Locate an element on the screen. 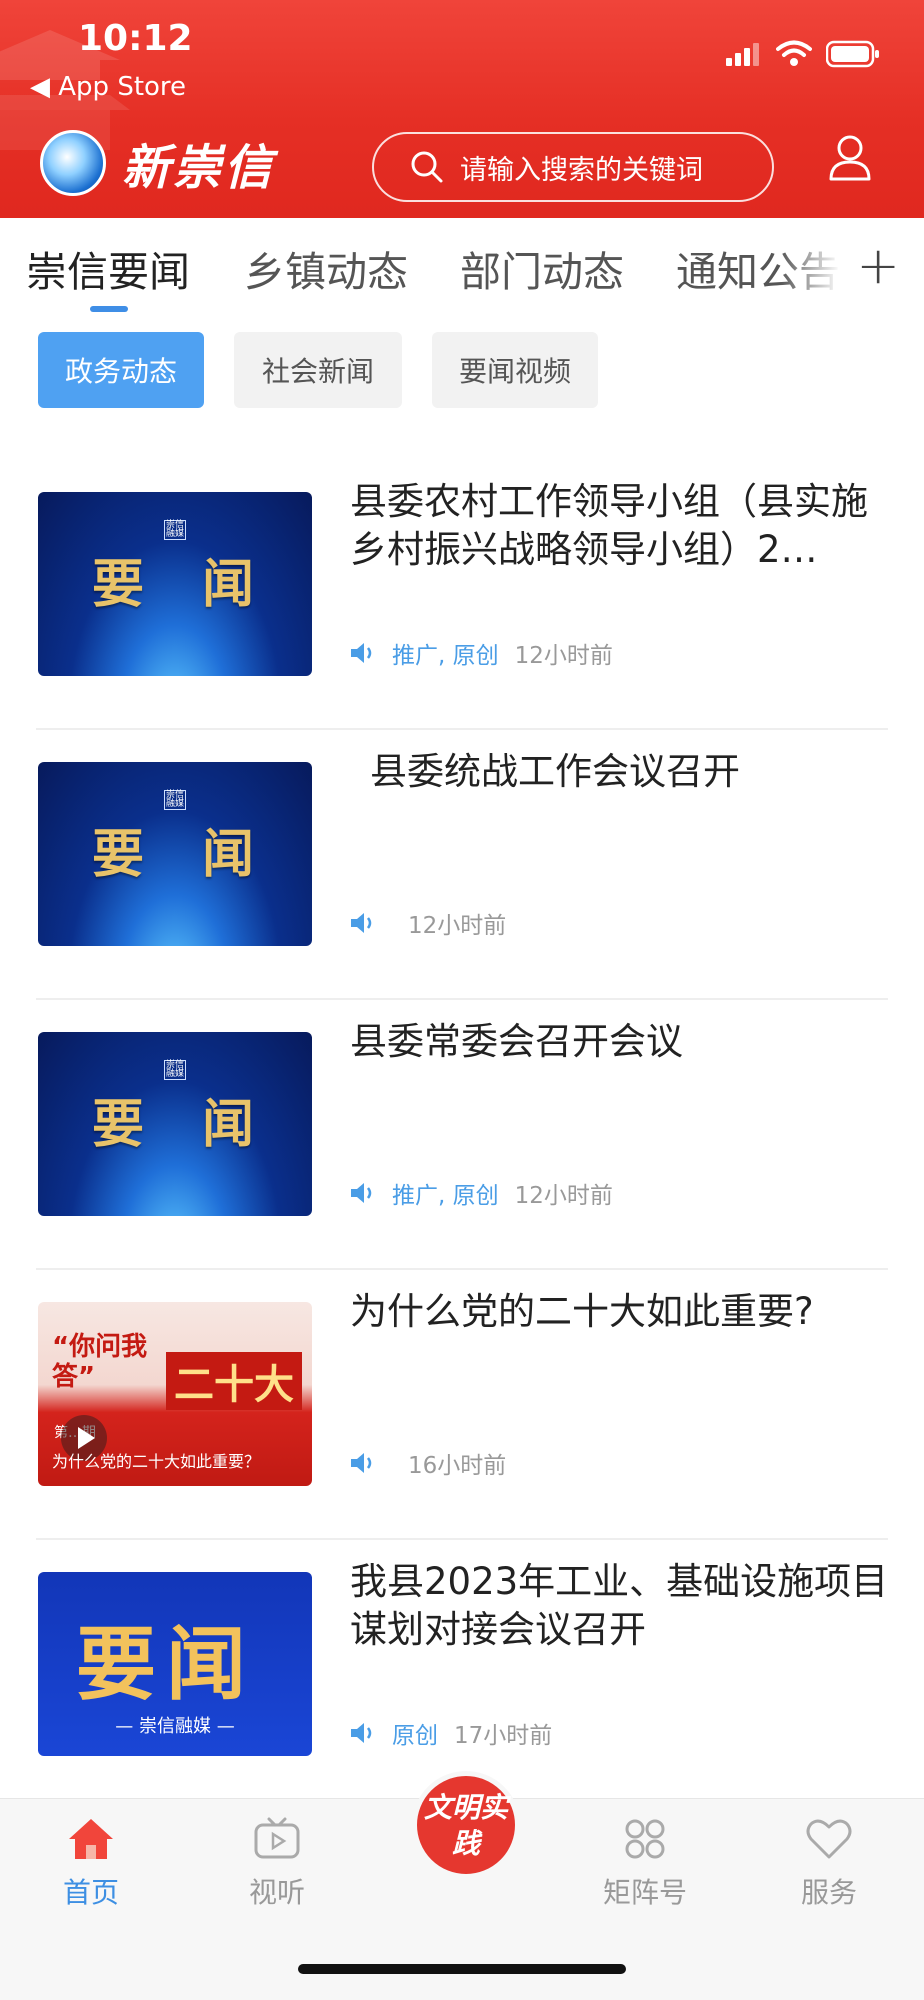  video-badge: “你问我答” is located at coordinates (100, 1362).